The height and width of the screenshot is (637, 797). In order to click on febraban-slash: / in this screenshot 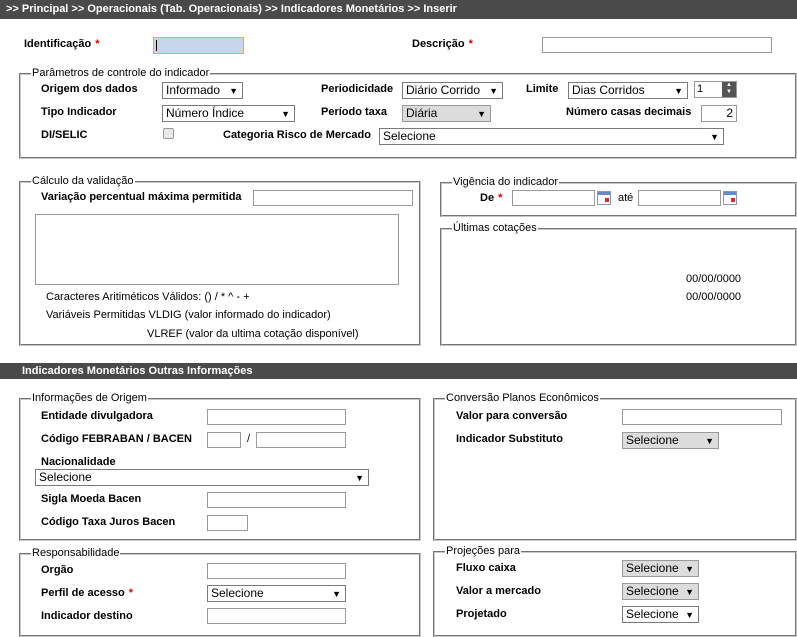, I will do `click(249, 439)`.